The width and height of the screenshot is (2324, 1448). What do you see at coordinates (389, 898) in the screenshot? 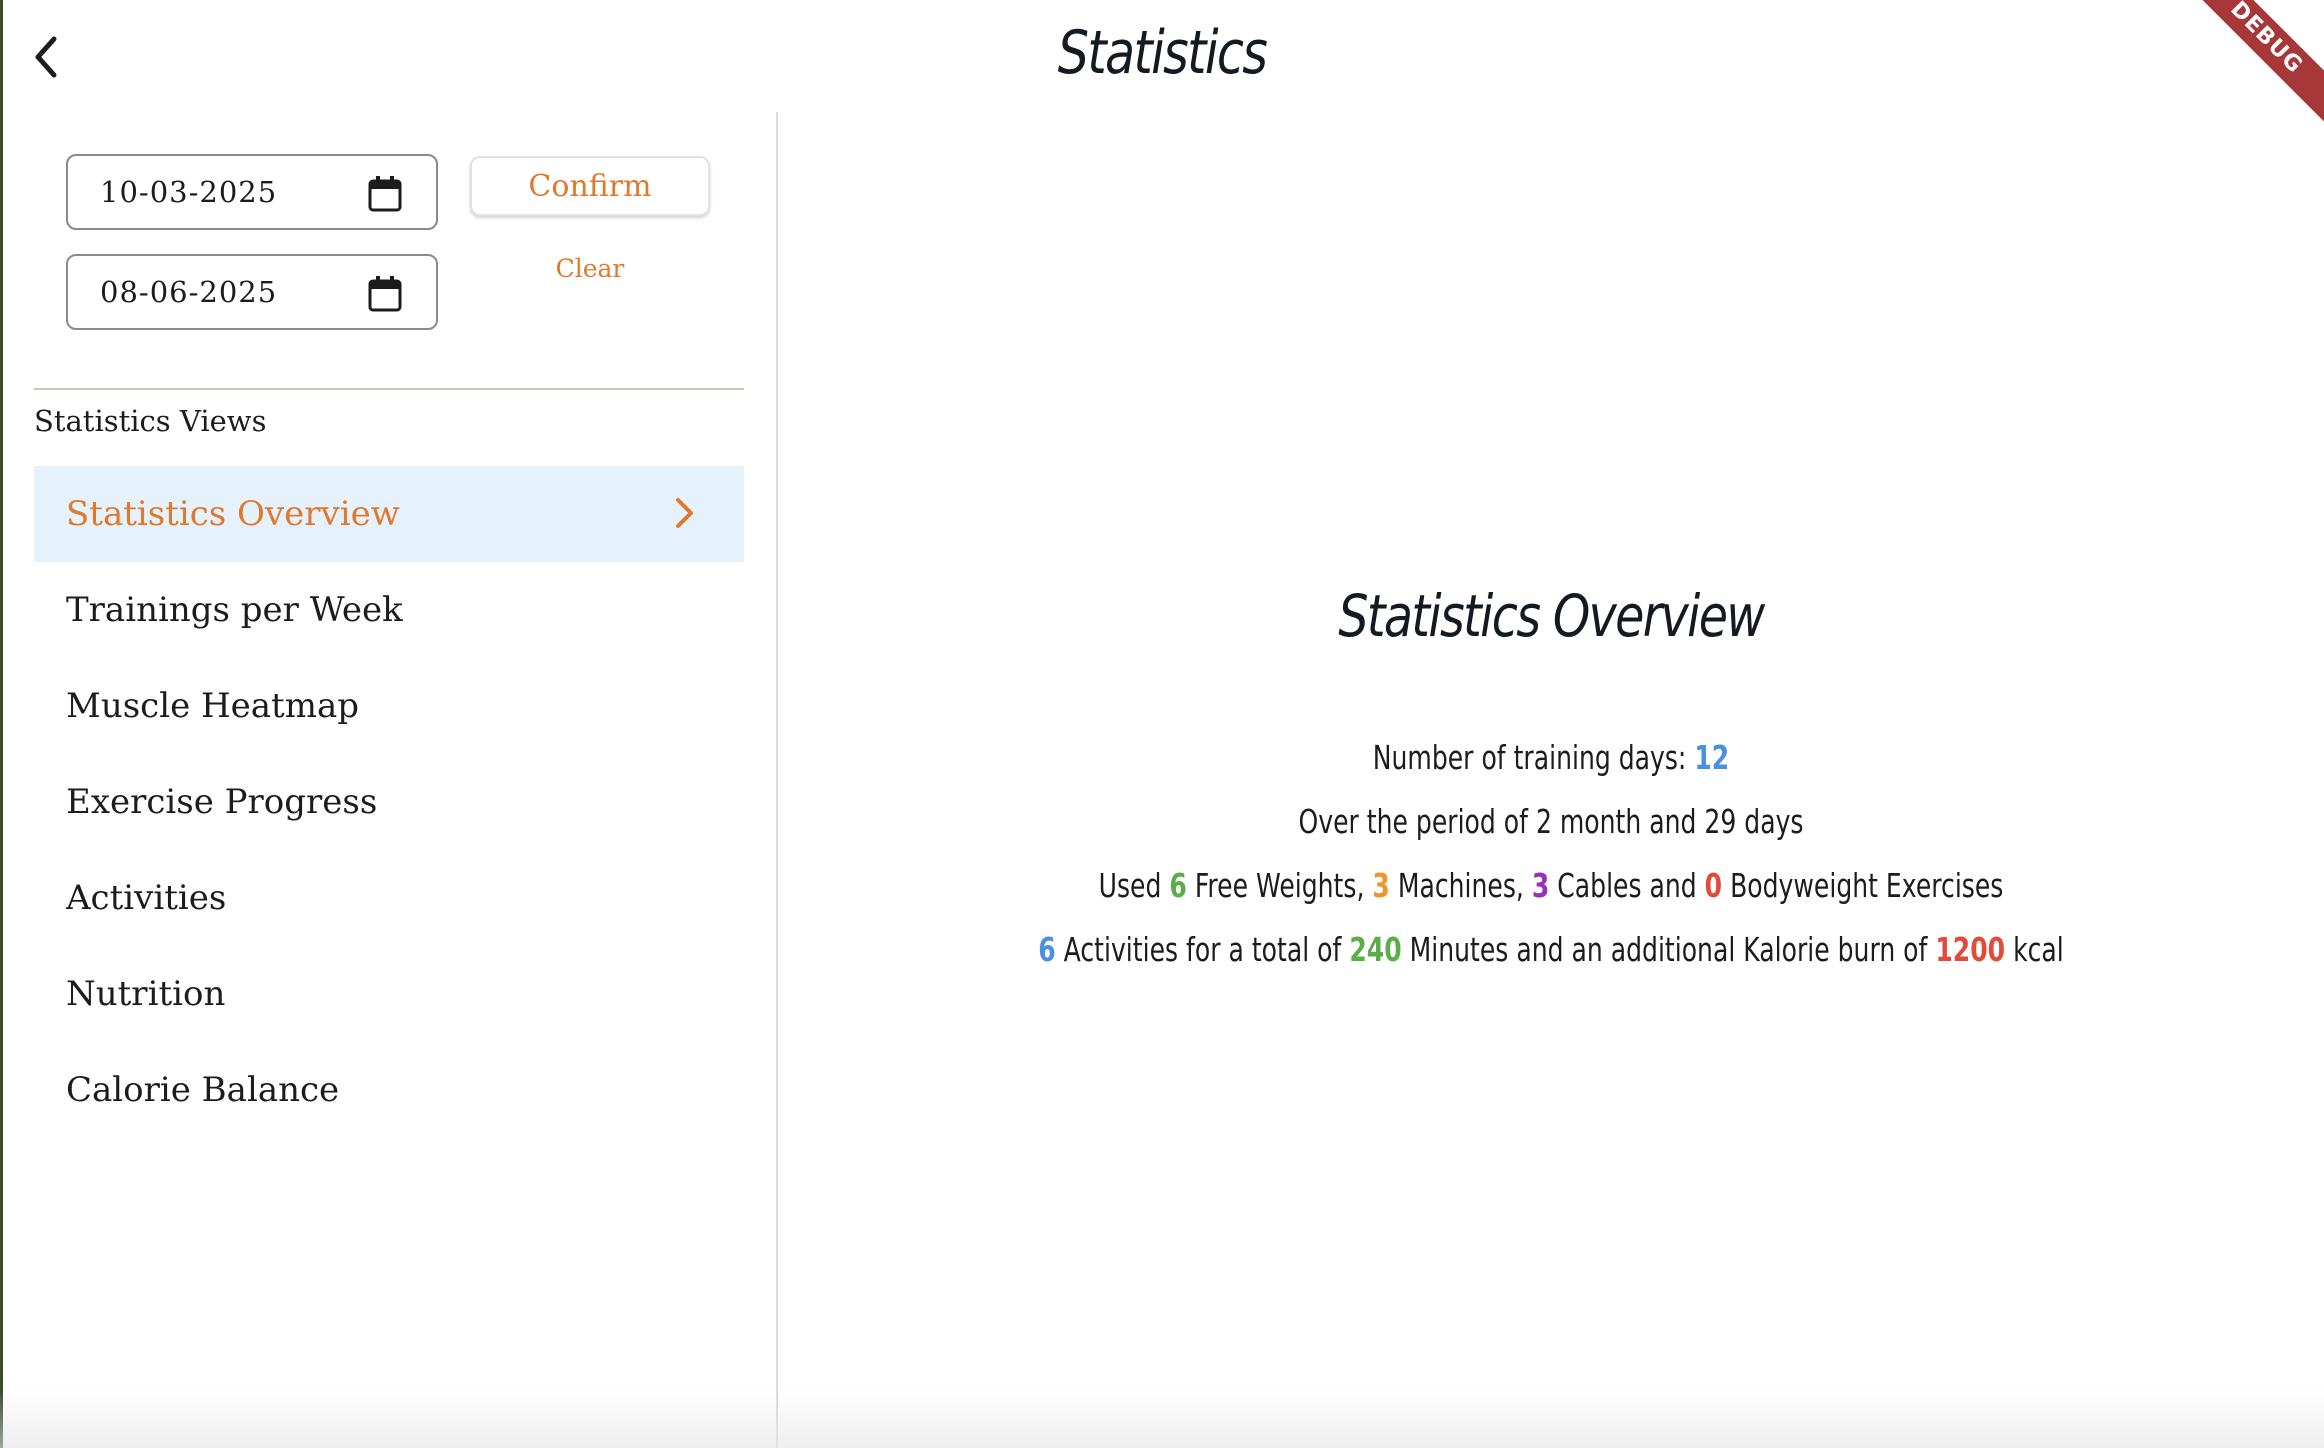
I see `sidebar-item-activities: Activities` at bounding box center [389, 898].